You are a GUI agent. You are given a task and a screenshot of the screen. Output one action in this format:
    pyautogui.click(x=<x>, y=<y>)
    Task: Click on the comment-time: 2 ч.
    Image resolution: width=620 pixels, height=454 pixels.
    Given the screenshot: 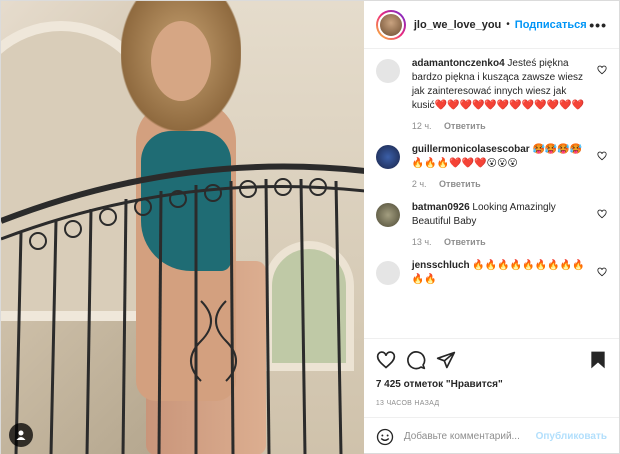 What is the action you would take?
    pyautogui.click(x=419, y=184)
    